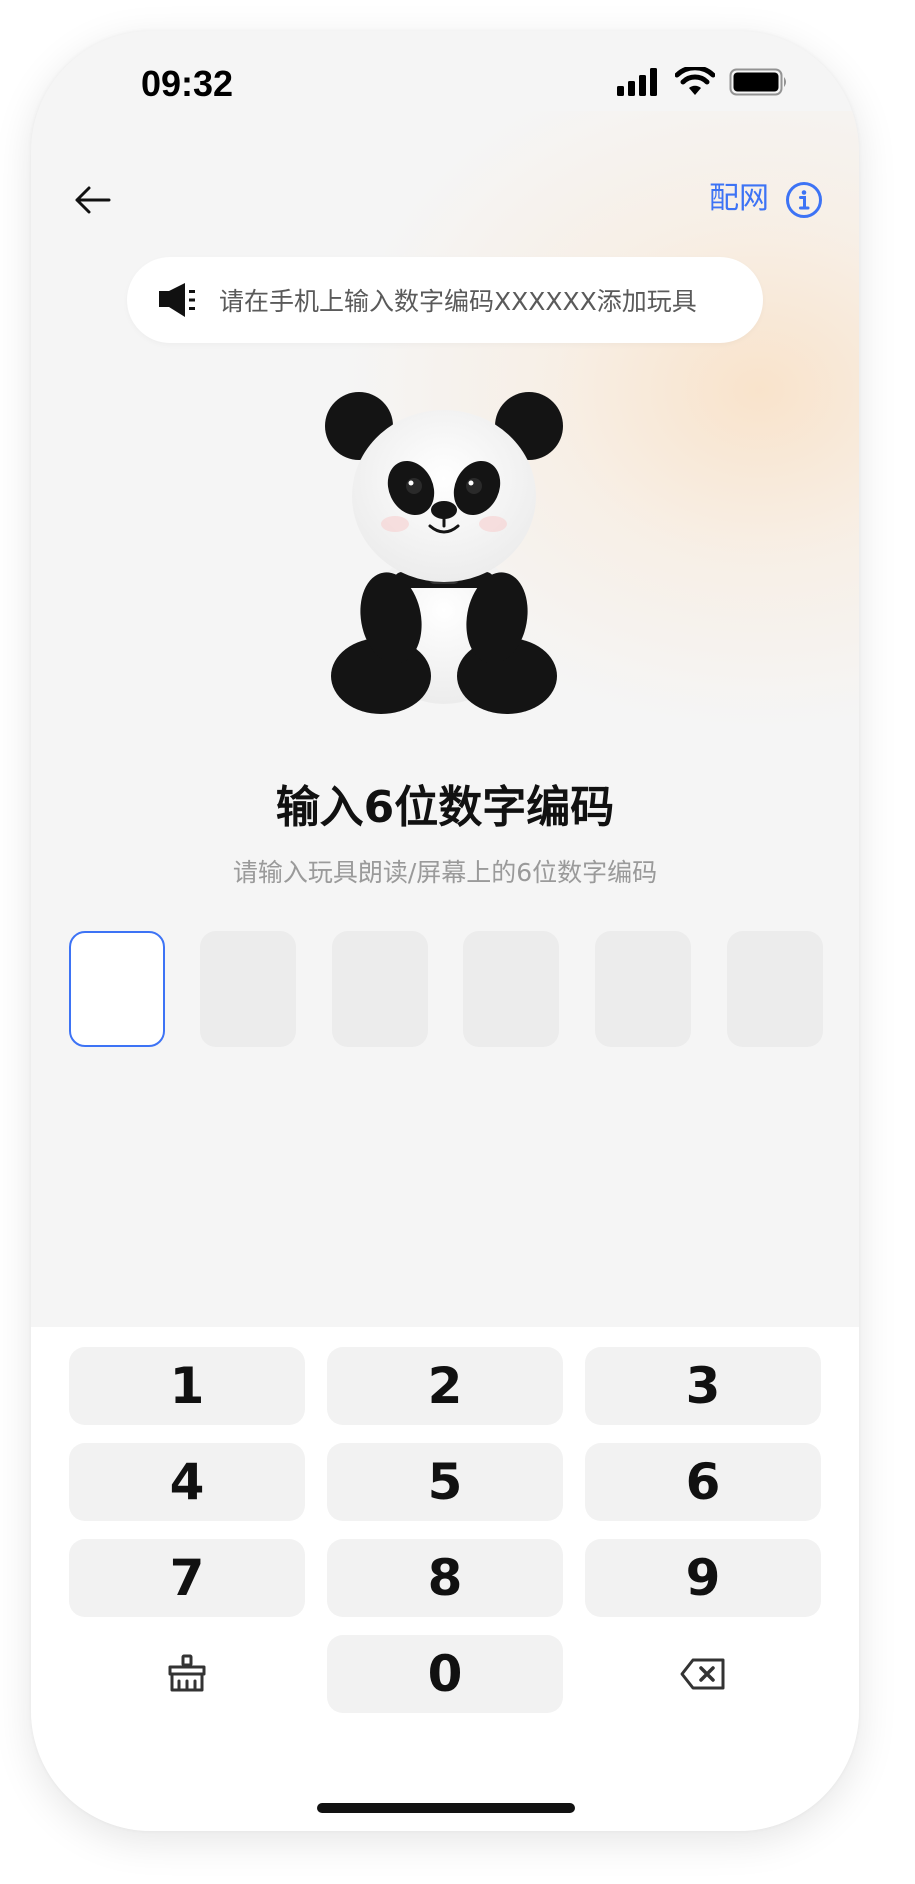  What do you see at coordinates (444, 553) in the screenshot?
I see `panda-toy-image` at bounding box center [444, 553].